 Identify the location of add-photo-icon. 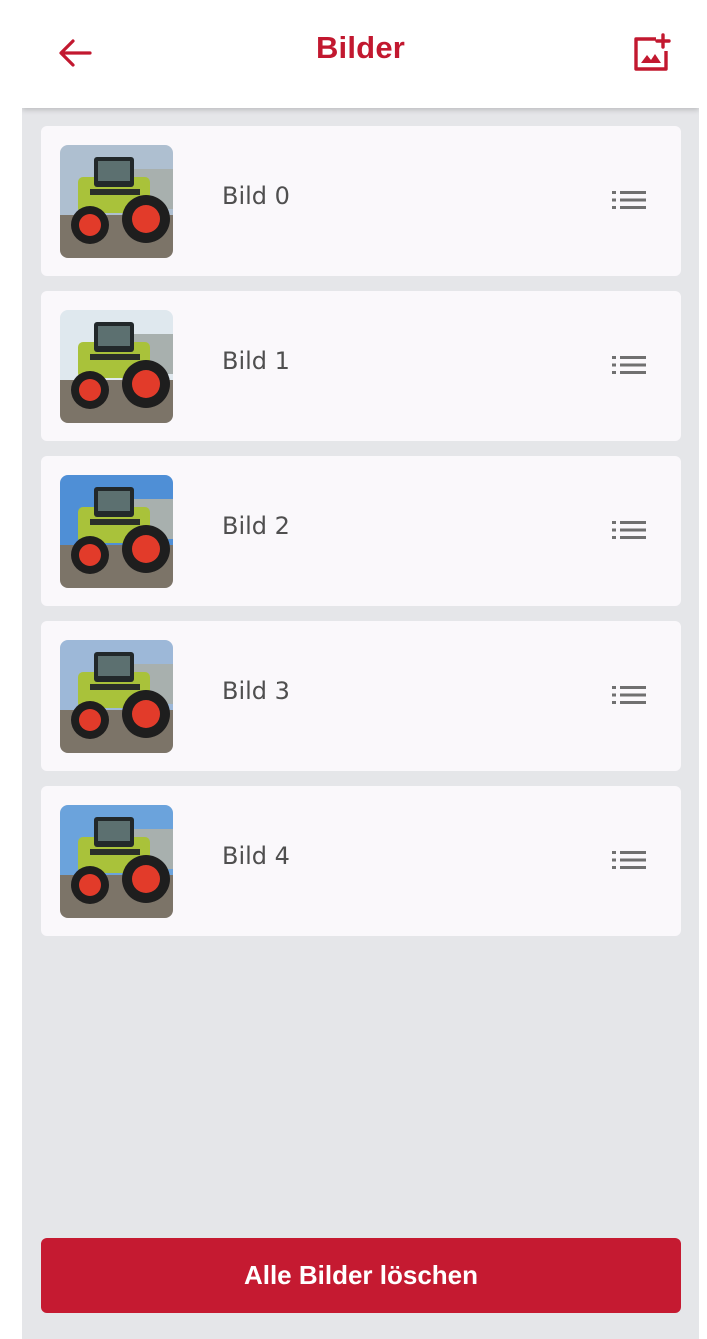
(653, 55).